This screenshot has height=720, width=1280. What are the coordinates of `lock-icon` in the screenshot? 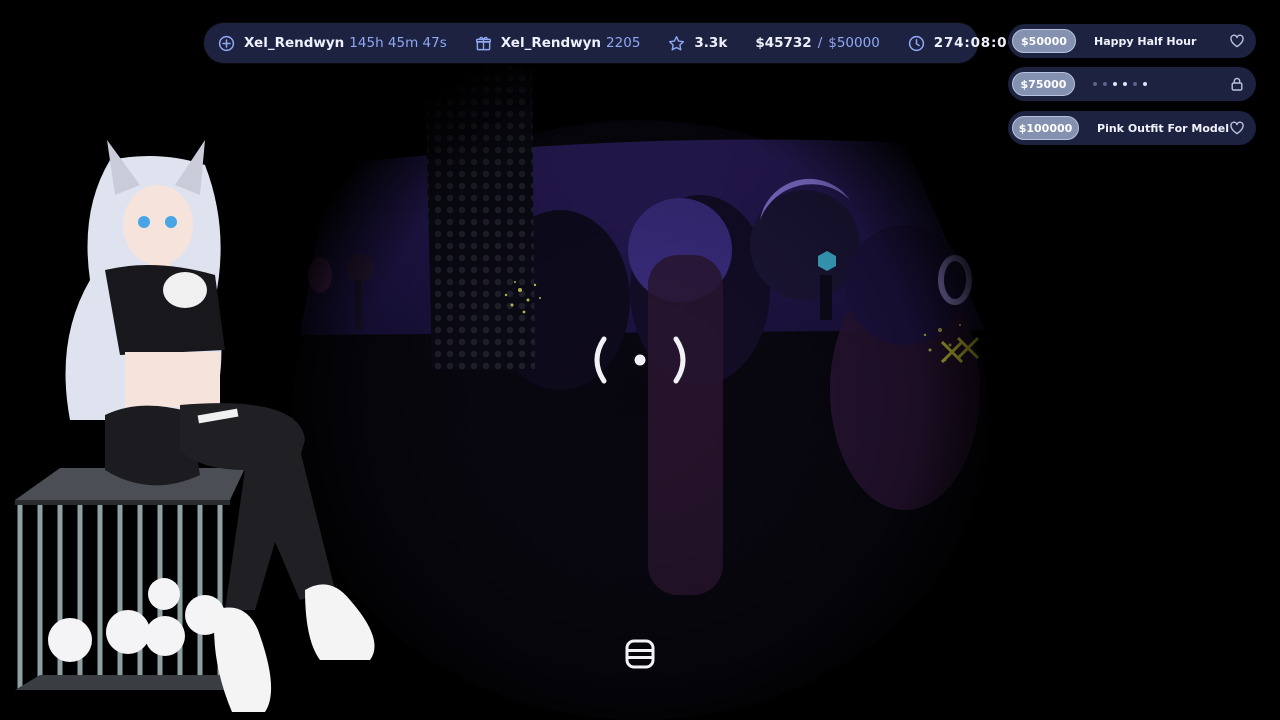 It's located at (1237, 84).